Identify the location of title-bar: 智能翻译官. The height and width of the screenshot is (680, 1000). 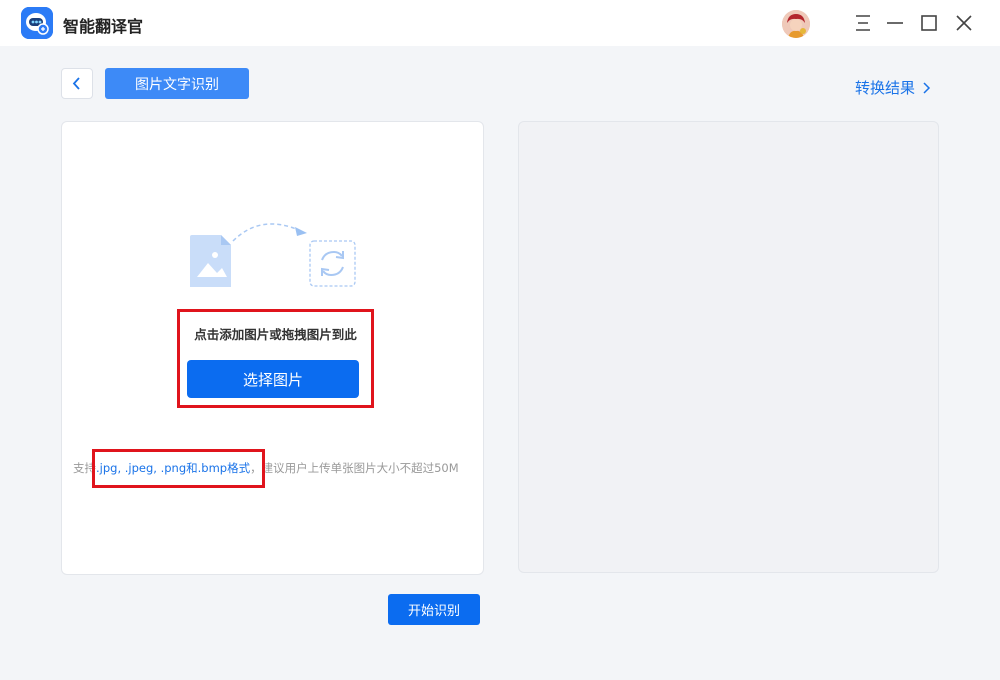
(500, 23).